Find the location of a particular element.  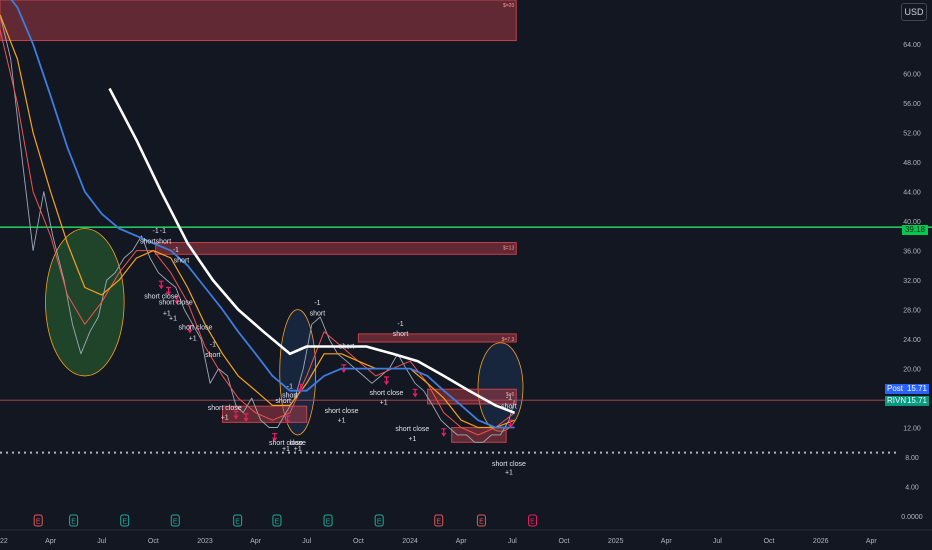

arrow-layer is located at coordinates (336, 361).